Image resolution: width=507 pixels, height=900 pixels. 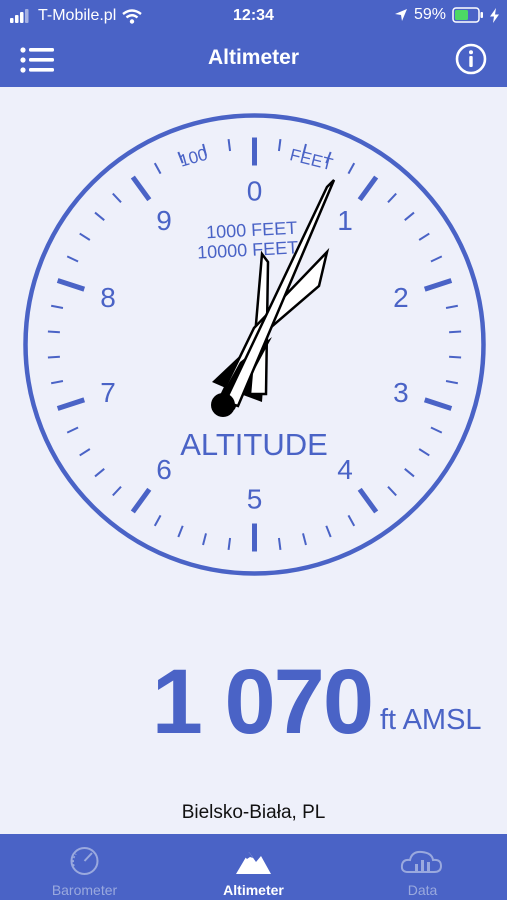 What do you see at coordinates (345, 469) in the screenshot?
I see `gauge-number-4: 4` at bounding box center [345, 469].